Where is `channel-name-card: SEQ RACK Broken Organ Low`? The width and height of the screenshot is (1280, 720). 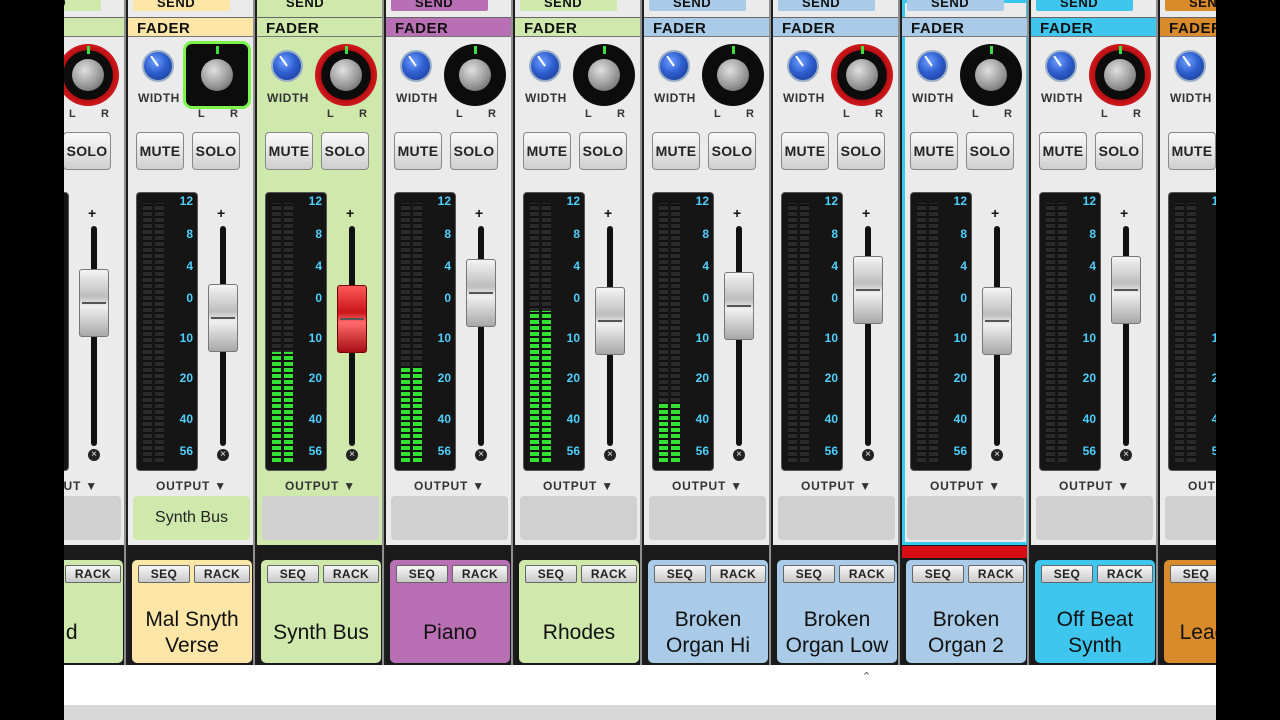
channel-name-card: SEQ RACK Broken Organ Low is located at coordinates (837, 611).